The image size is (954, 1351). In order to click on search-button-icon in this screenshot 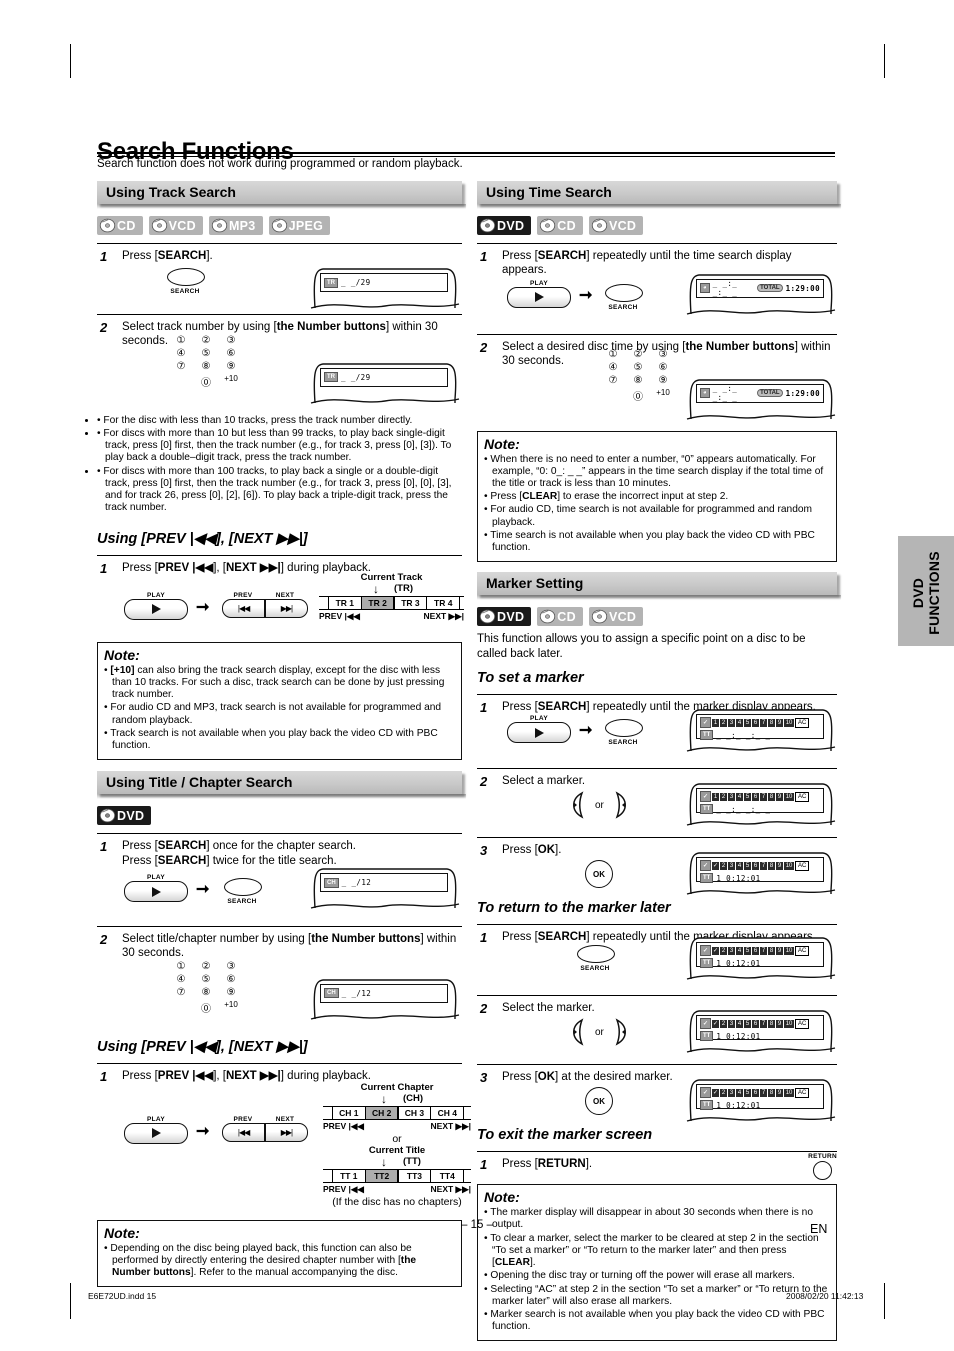, I will do `click(243, 887)`.